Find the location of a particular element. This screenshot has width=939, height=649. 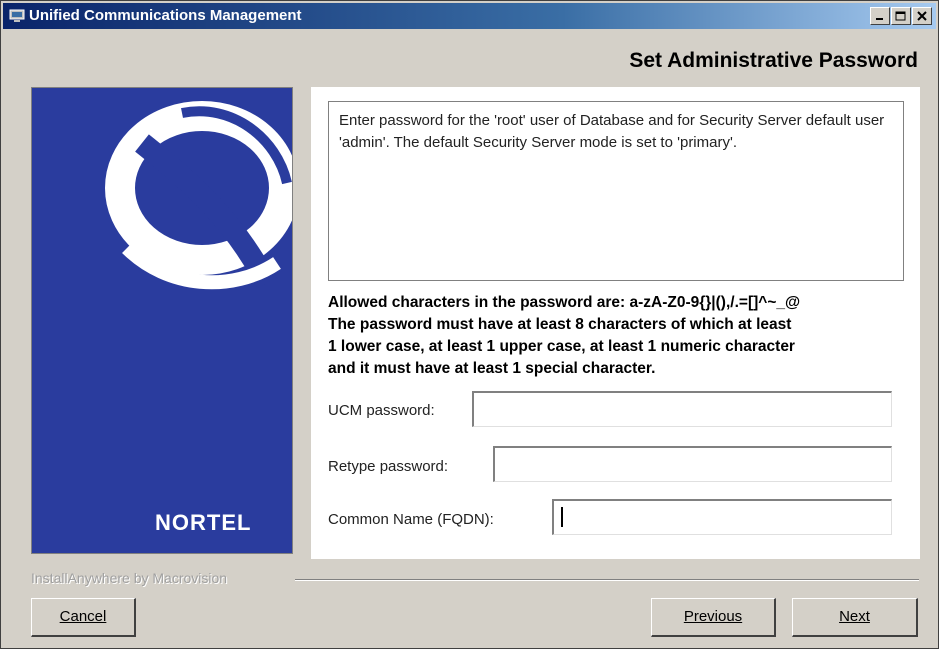

text-caret is located at coordinates (562, 517).